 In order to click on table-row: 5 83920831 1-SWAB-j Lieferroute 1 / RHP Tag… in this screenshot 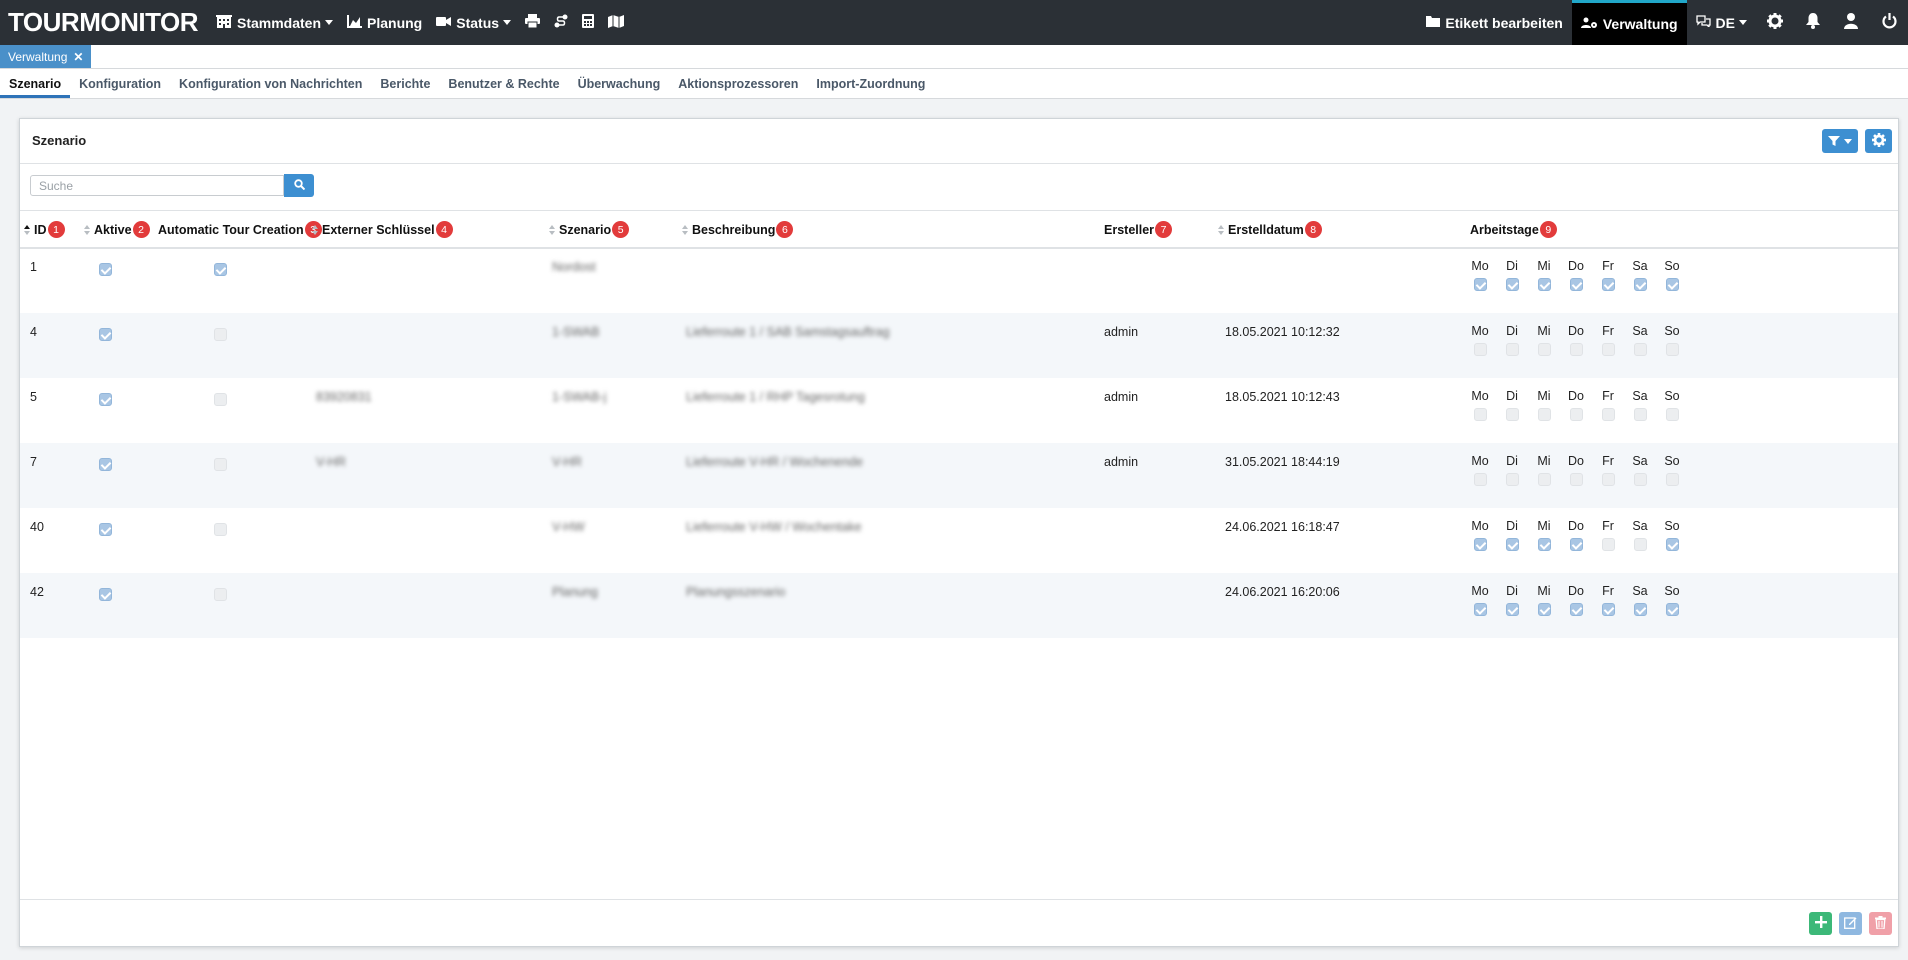, I will do `click(959, 410)`.